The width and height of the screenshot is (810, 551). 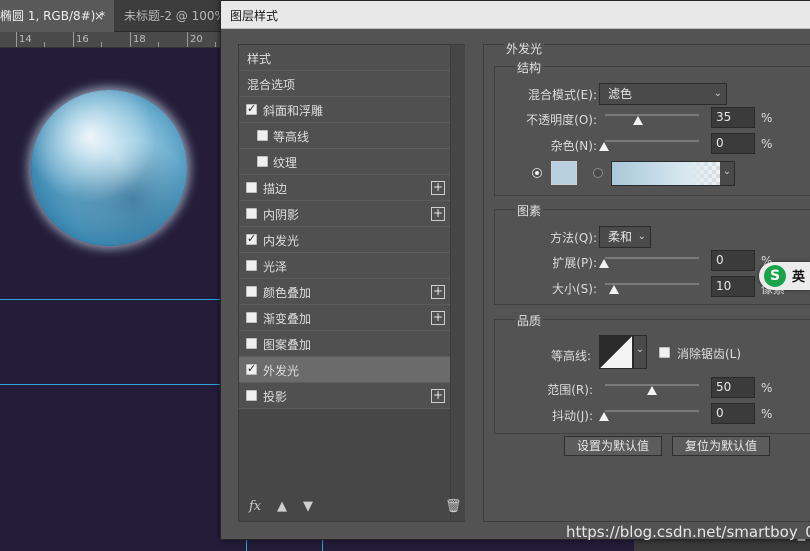 I want to click on style-list-item-drop-shadow: 投影 +, so click(x=344, y=396).